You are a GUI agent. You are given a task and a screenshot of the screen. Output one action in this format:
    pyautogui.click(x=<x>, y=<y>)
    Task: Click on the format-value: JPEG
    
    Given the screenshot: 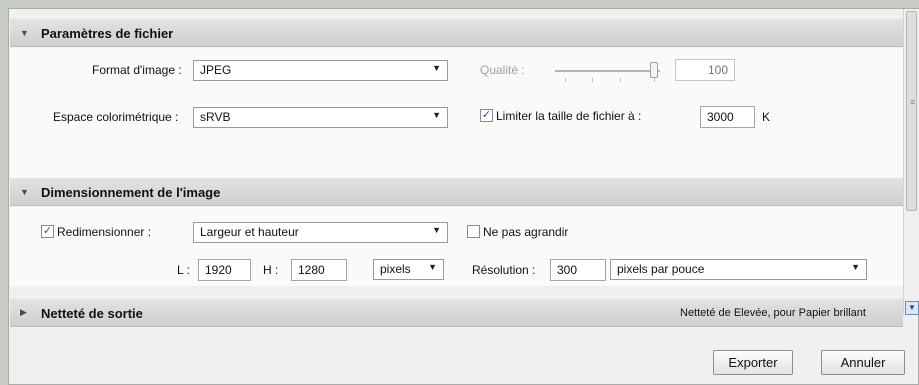 What is the action you would take?
    pyautogui.click(x=216, y=70)
    